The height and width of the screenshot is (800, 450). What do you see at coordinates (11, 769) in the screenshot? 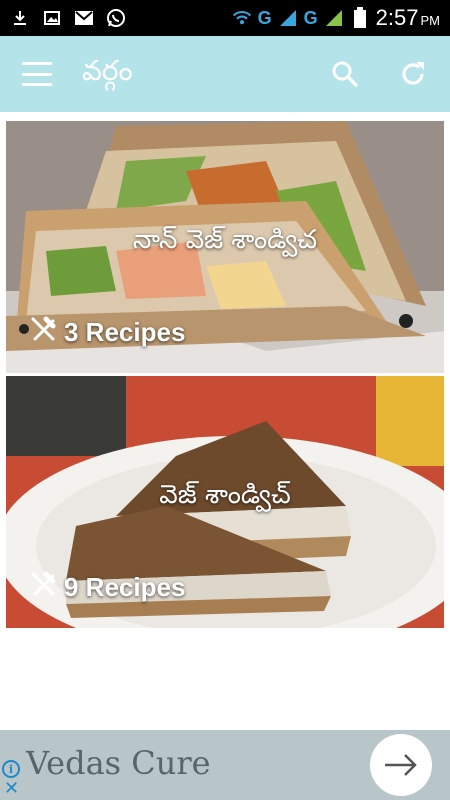
I see `ad-info-icon: i` at bounding box center [11, 769].